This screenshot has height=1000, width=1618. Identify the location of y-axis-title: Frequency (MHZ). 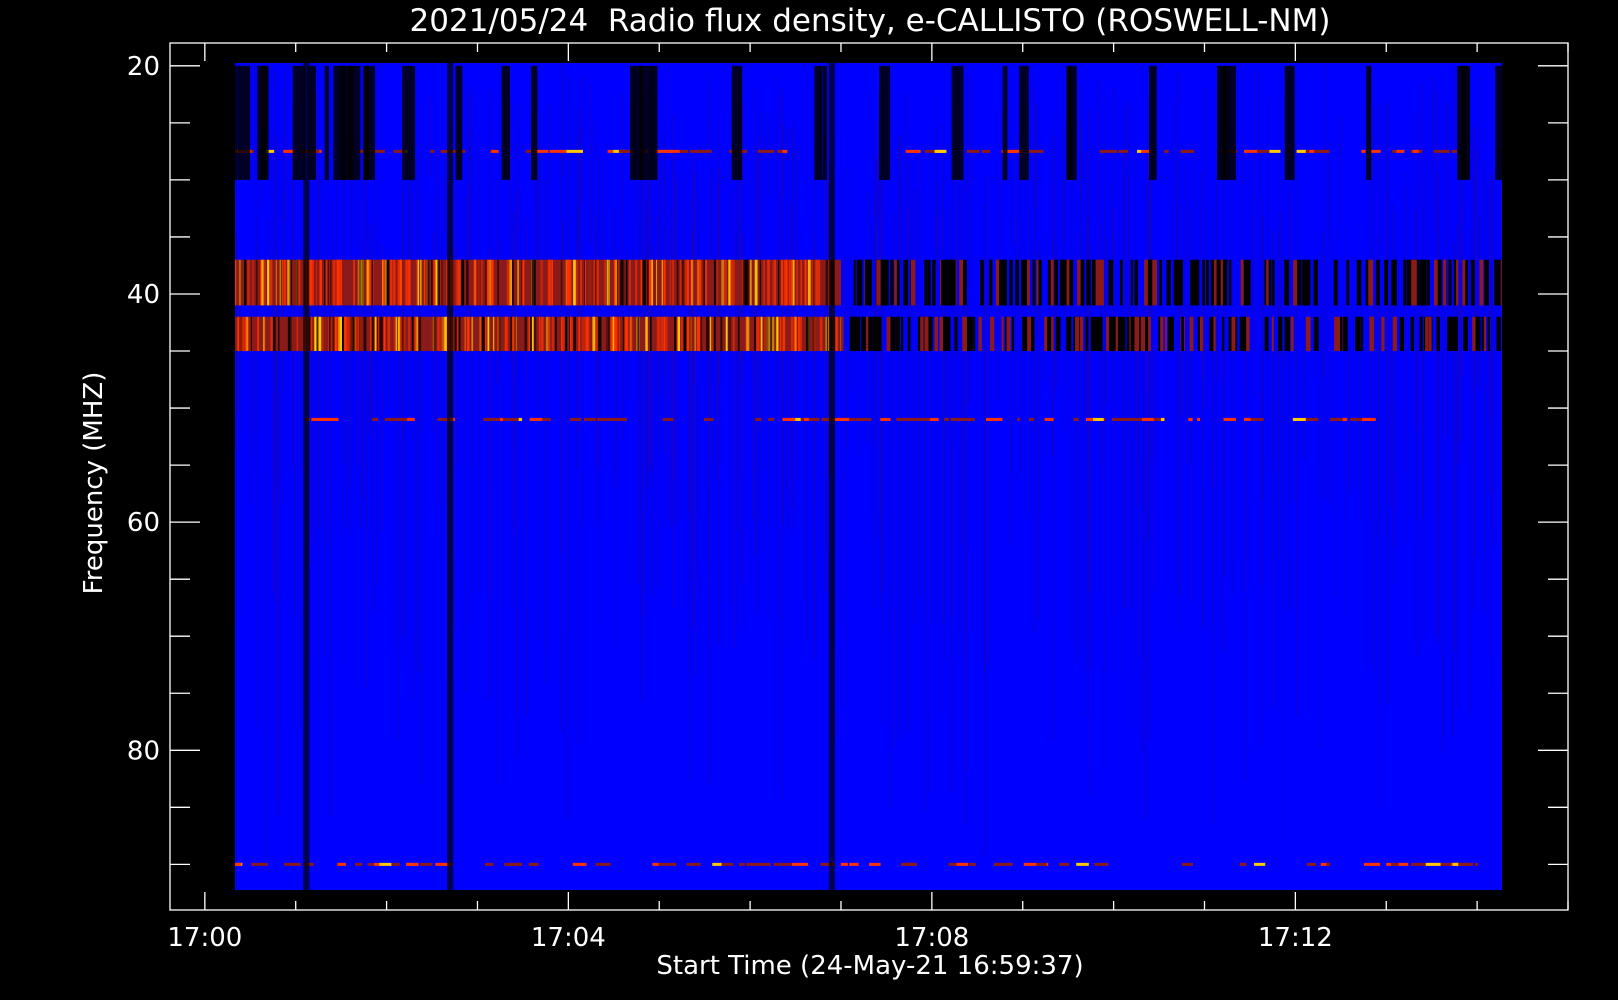
(94, 483).